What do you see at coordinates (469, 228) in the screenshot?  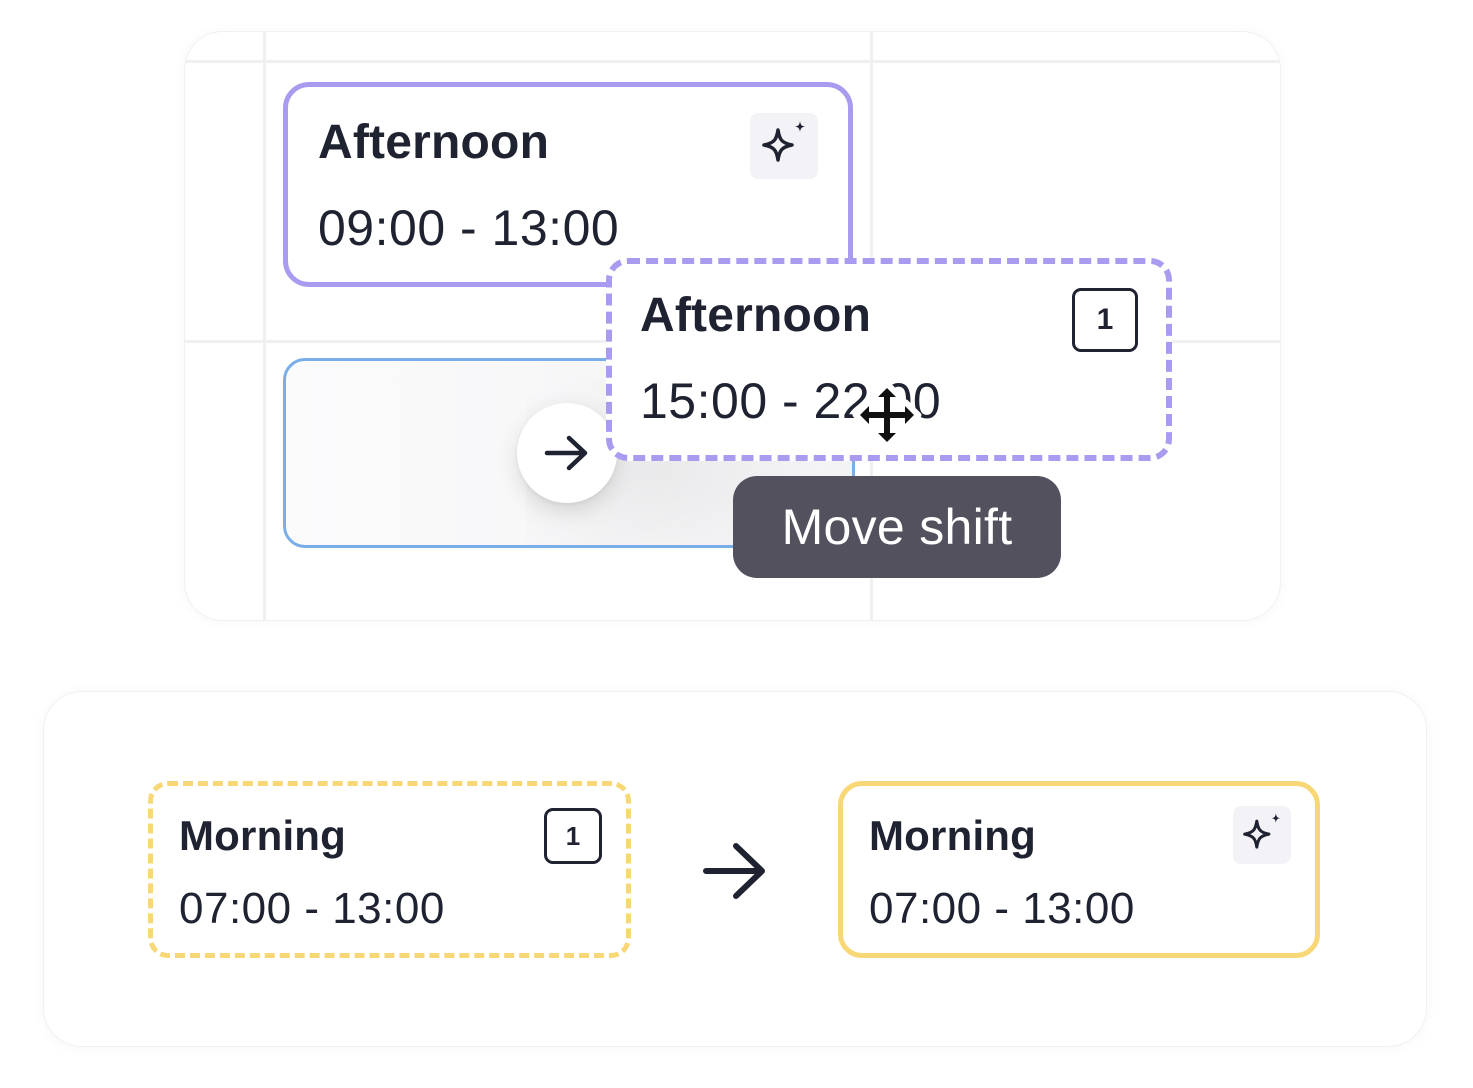 I see `shift-time-range: 09:00 - 13:00` at bounding box center [469, 228].